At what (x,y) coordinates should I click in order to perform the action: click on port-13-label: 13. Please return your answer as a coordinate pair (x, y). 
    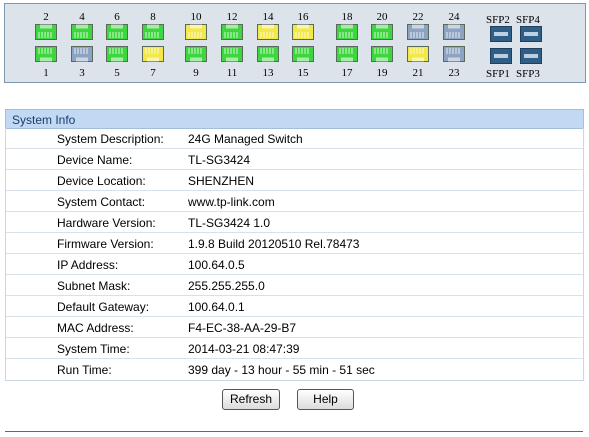
    Looking at the image, I should click on (268, 73).